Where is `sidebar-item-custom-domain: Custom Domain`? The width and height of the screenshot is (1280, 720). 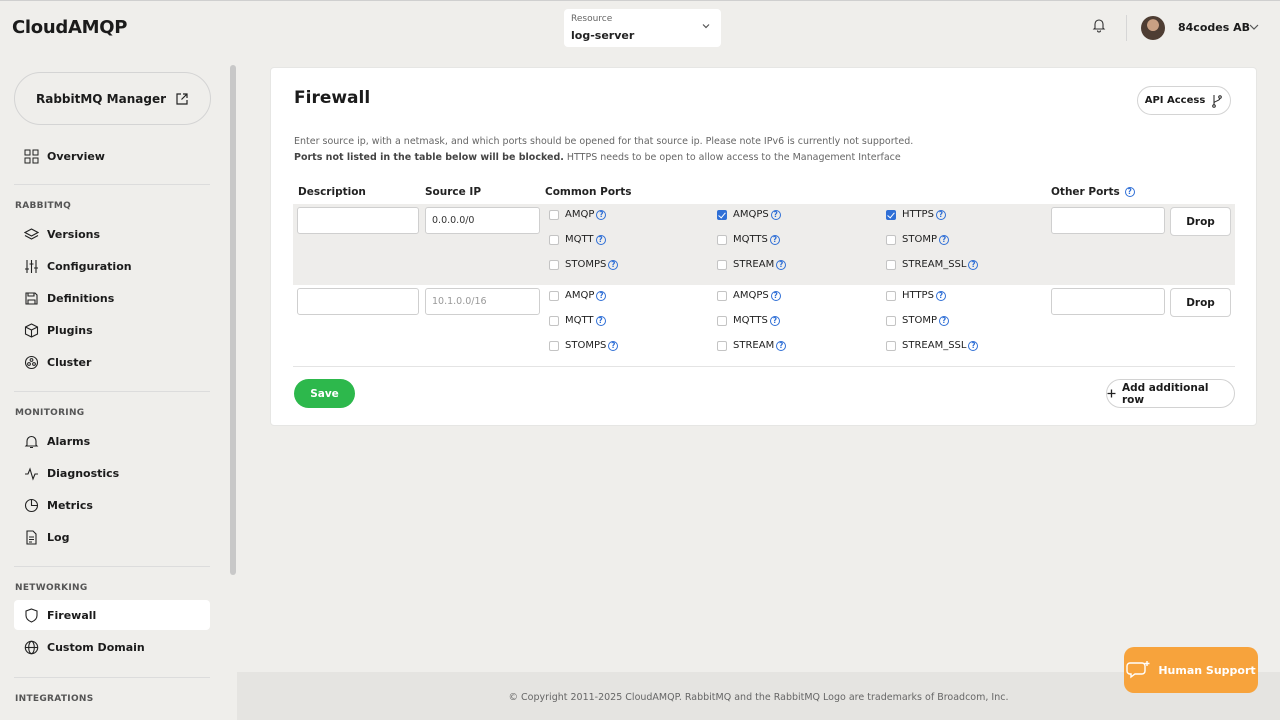
sidebar-item-custom-domain: Custom Domain is located at coordinates (112, 647).